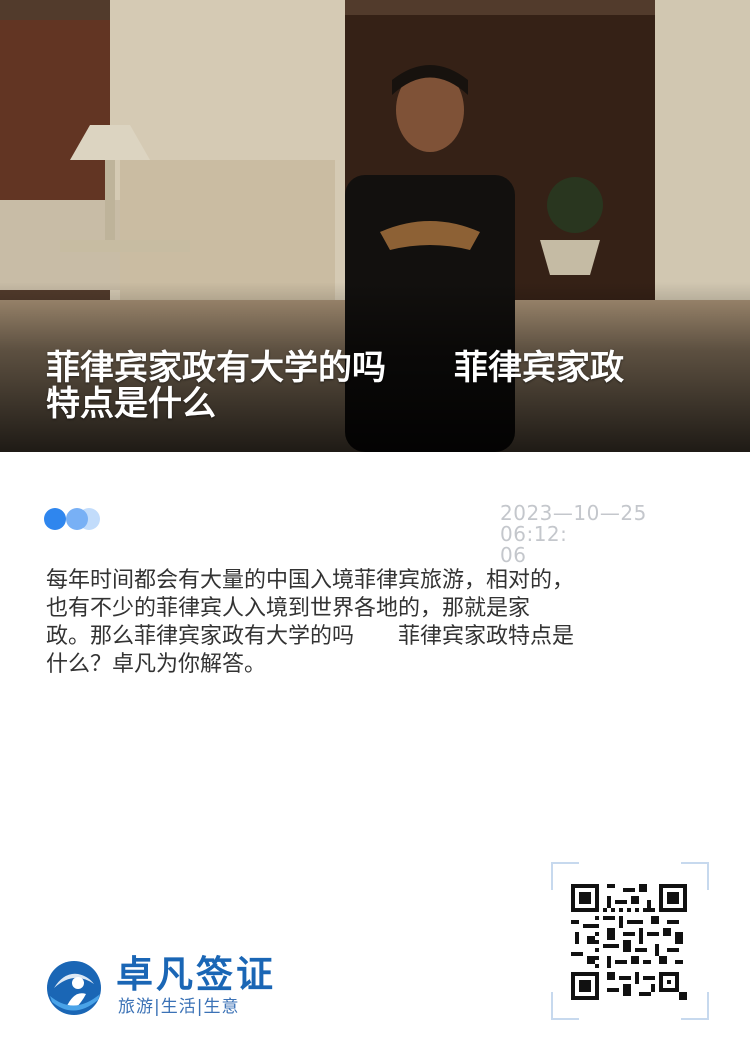  Describe the element at coordinates (179, 1007) in the screenshot. I see `brand-tagline: 旅游|生活|生意` at that location.